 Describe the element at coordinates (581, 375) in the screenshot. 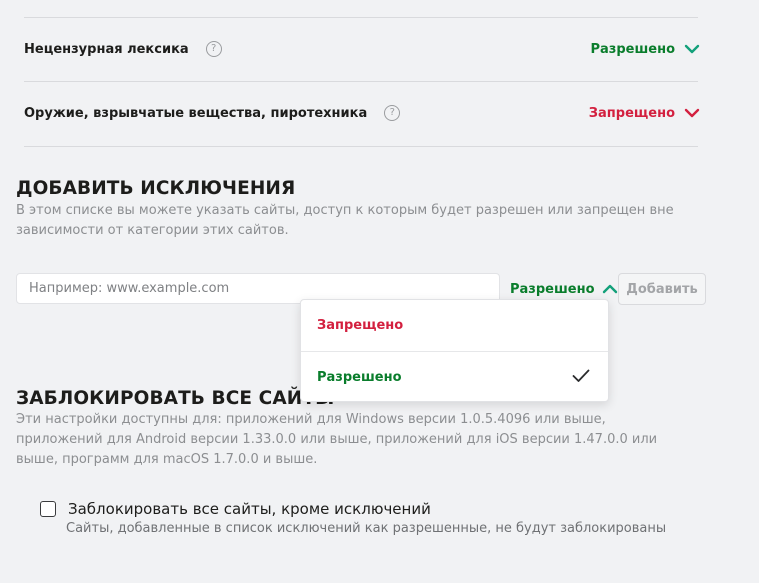

I see `checkmark-icon` at that location.